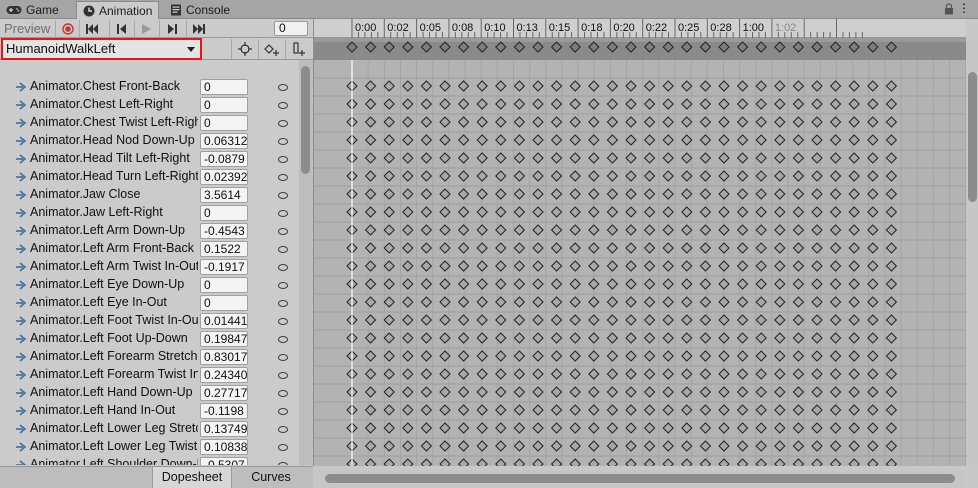  What do you see at coordinates (972, 252) in the screenshot?
I see `timeline-vertical-scrollbar` at bounding box center [972, 252].